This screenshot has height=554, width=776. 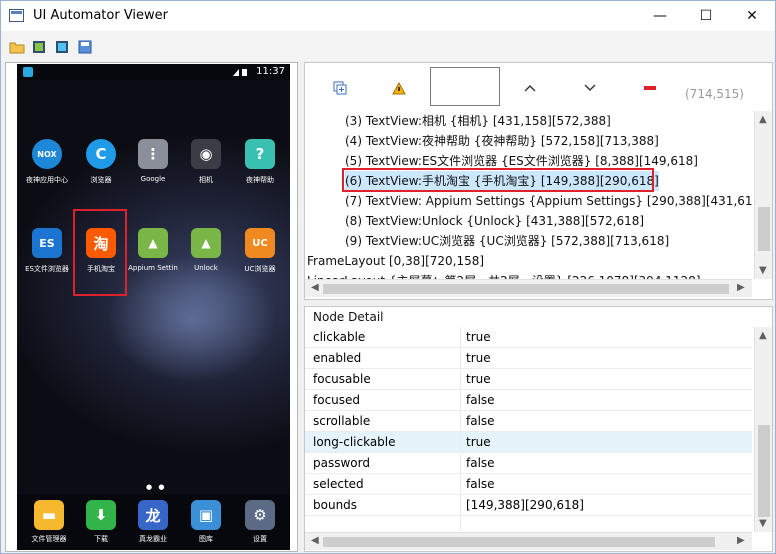 I want to click on camera-icon: ◉, so click(x=206, y=154).